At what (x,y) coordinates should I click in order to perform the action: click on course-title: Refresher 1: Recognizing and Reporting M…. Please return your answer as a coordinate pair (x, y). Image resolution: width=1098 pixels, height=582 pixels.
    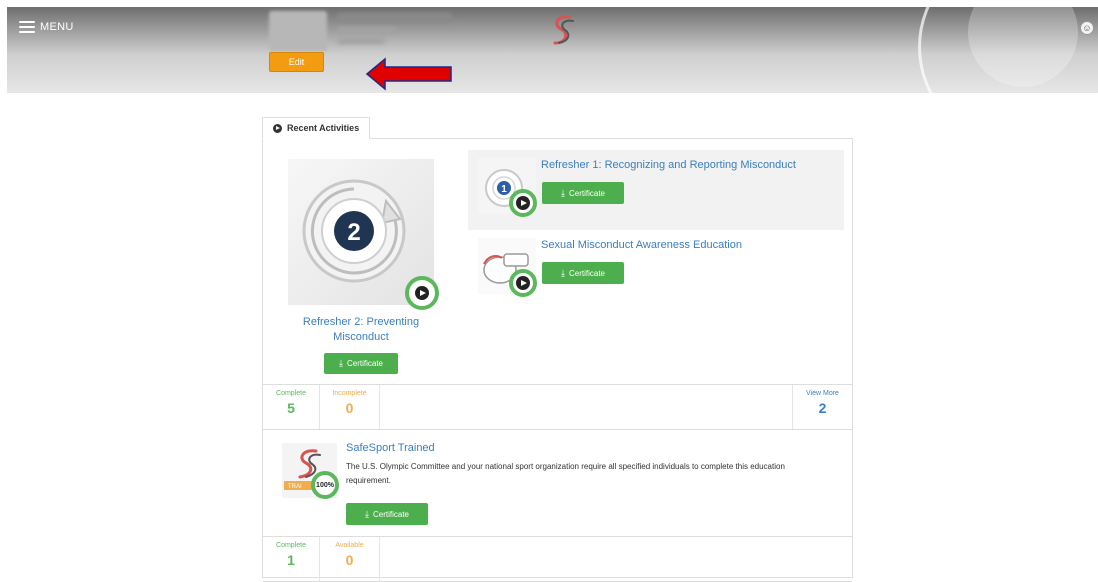
    Looking at the image, I should click on (668, 165).